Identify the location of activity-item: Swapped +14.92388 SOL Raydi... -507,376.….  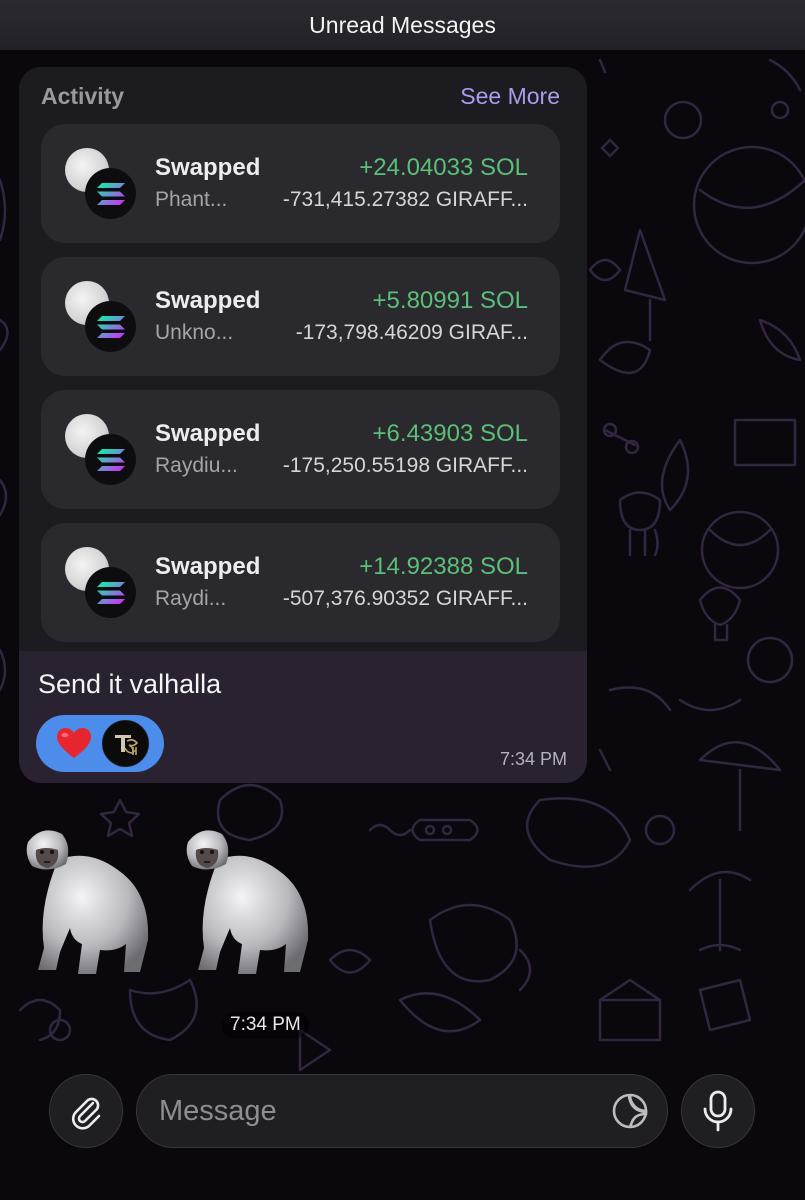
(300, 582).